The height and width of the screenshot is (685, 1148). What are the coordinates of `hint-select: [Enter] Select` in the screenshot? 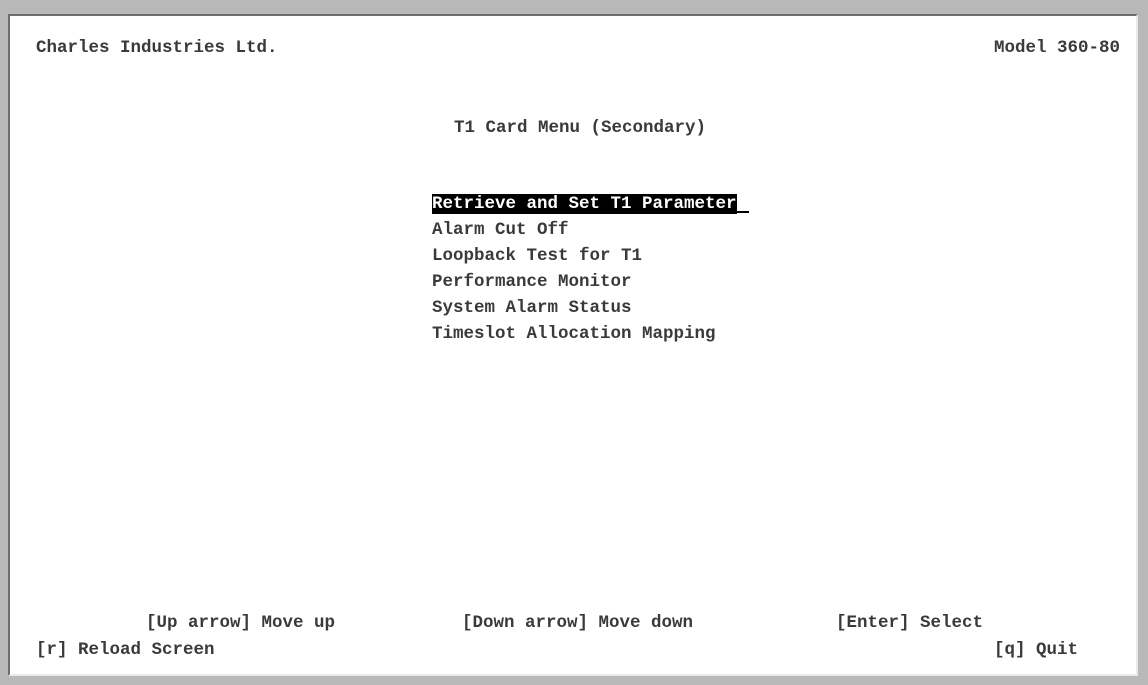 It's located at (910, 623).